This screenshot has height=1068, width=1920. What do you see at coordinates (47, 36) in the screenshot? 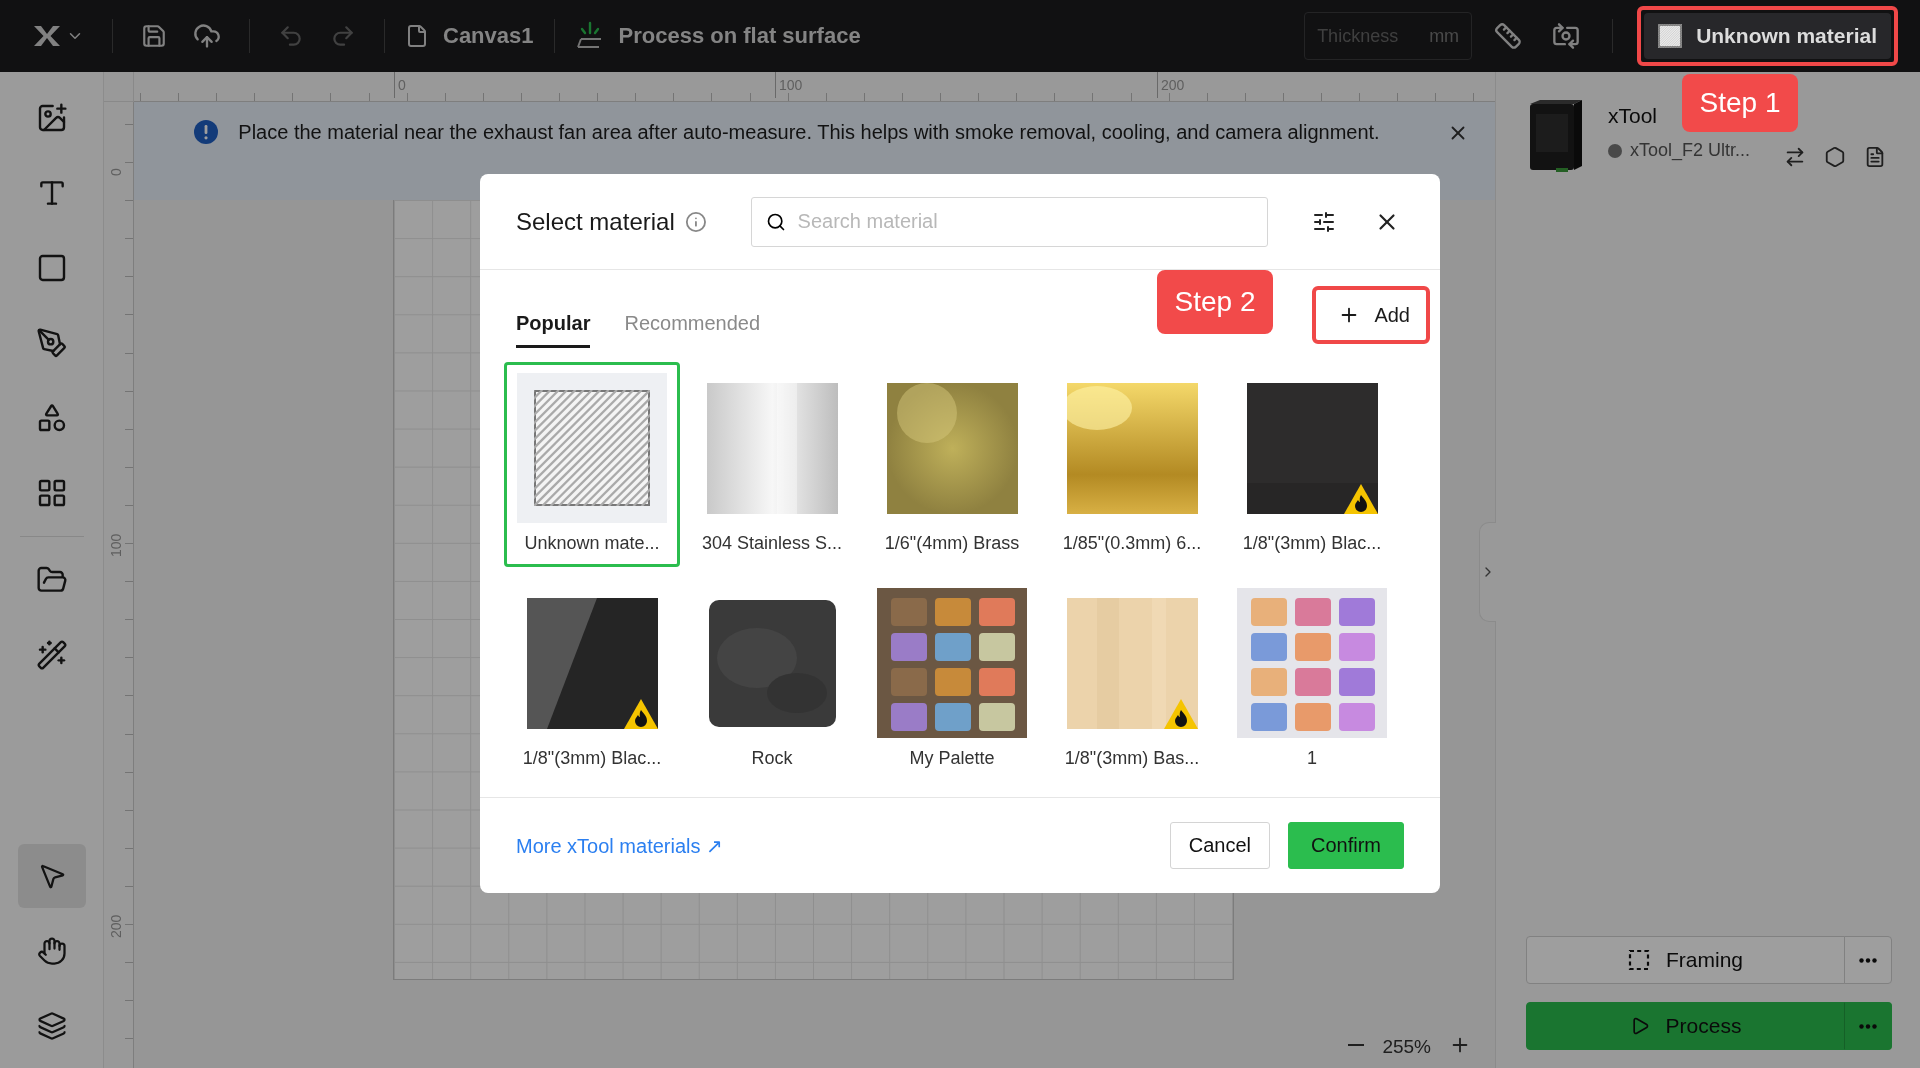
I see `logo-icon` at bounding box center [47, 36].